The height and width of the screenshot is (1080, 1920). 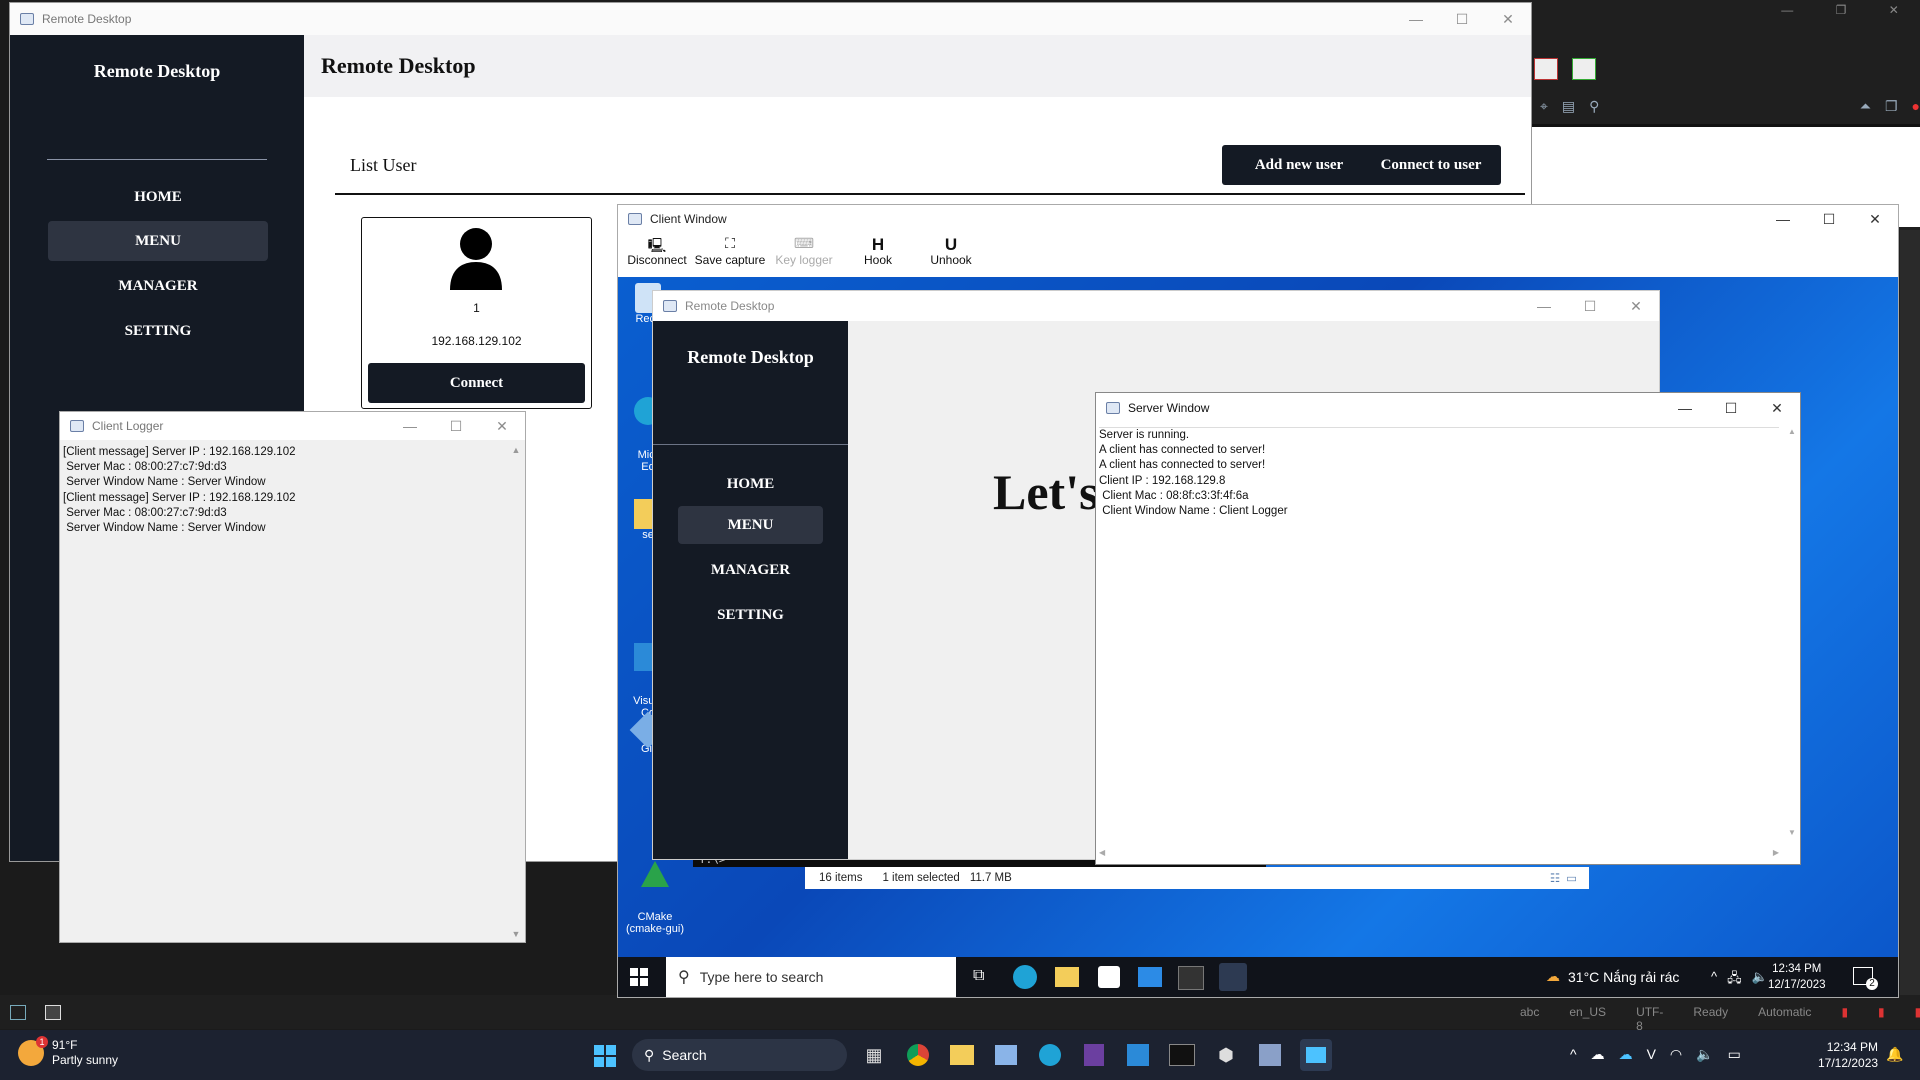 What do you see at coordinates (516, 692) in the screenshot?
I see `log-scrollbar: ▲ ▼` at bounding box center [516, 692].